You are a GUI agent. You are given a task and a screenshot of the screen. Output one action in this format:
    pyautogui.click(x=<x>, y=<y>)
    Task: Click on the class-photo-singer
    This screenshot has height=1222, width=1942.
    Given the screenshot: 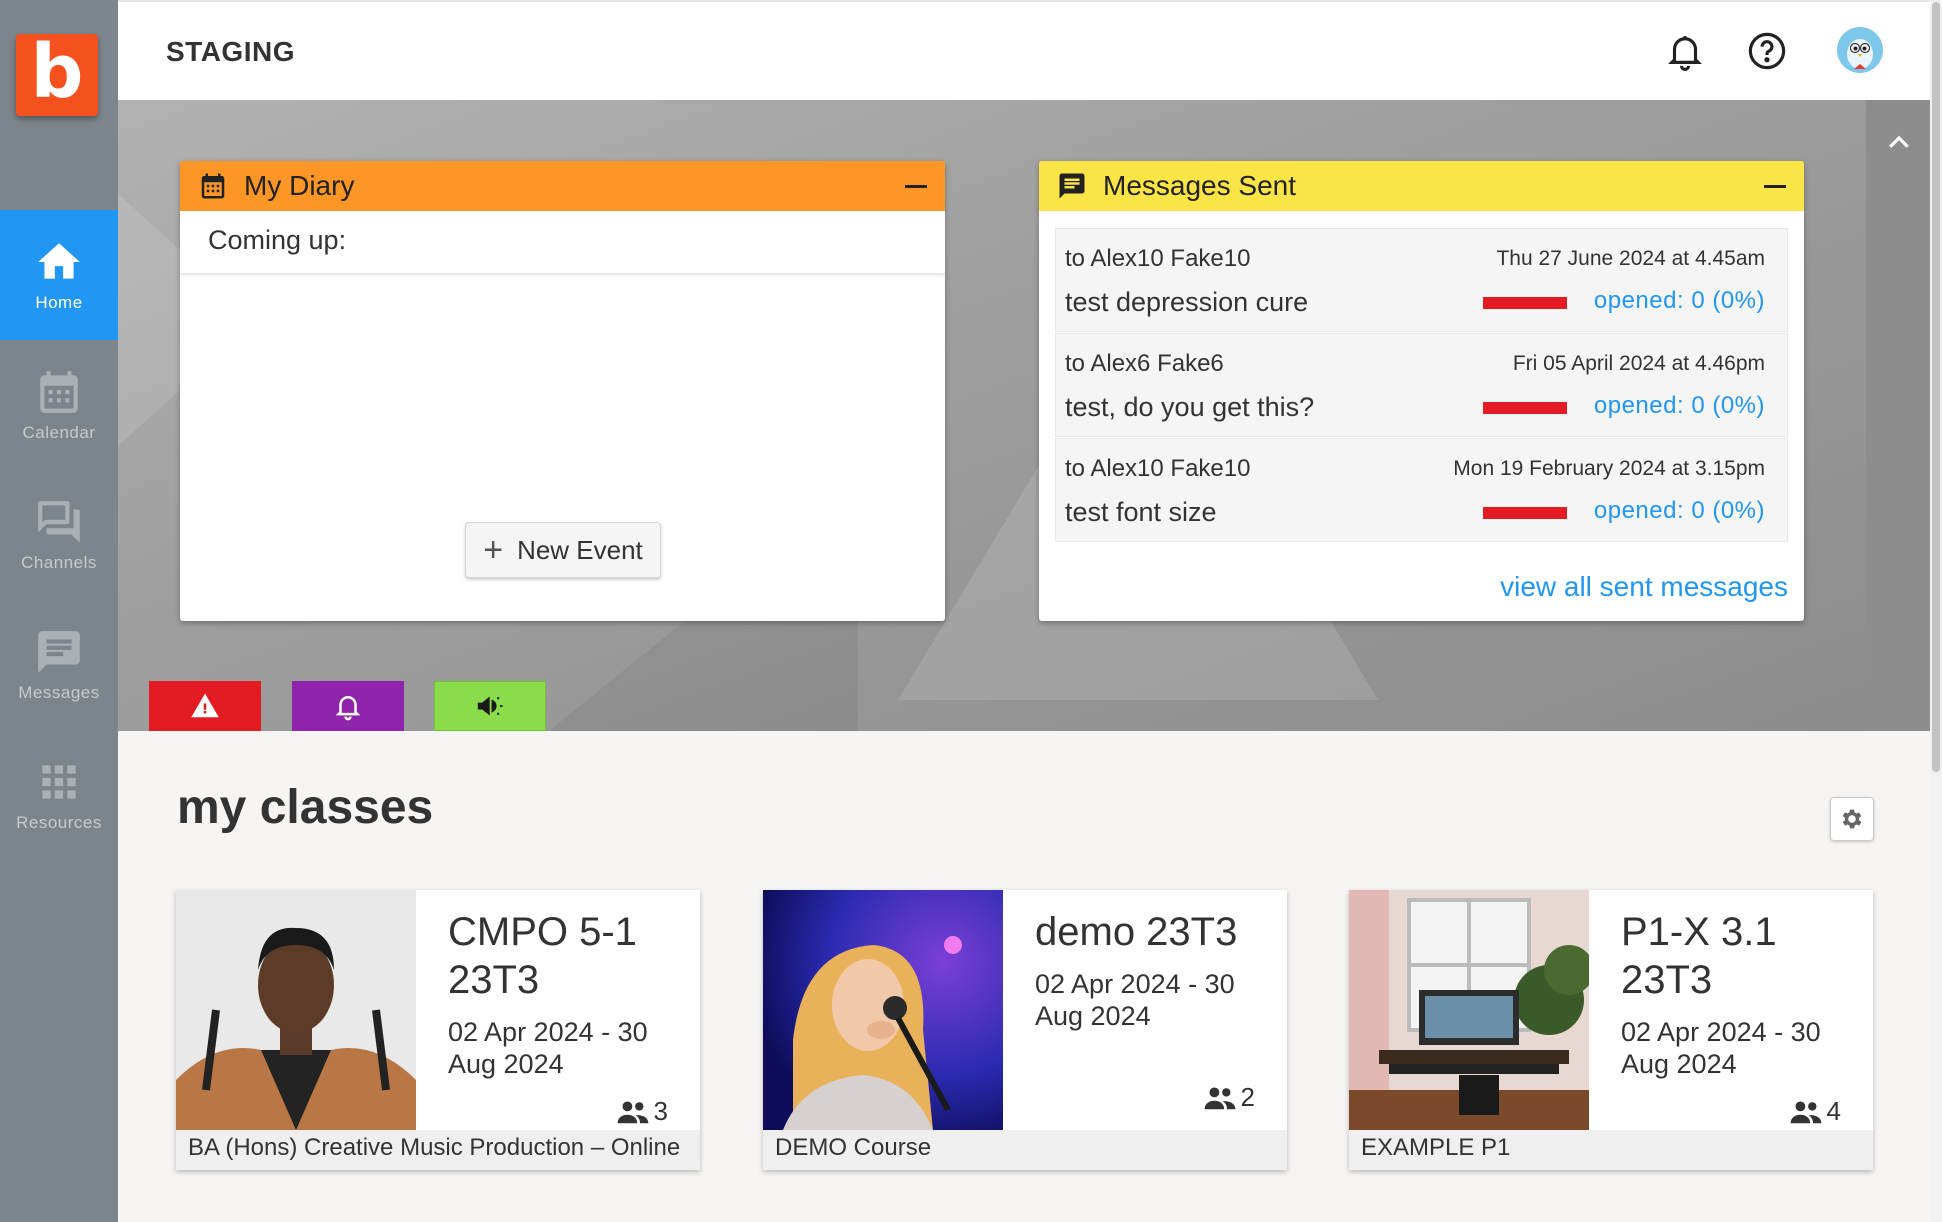 What is the action you would take?
    pyautogui.click(x=883, y=1010)
    